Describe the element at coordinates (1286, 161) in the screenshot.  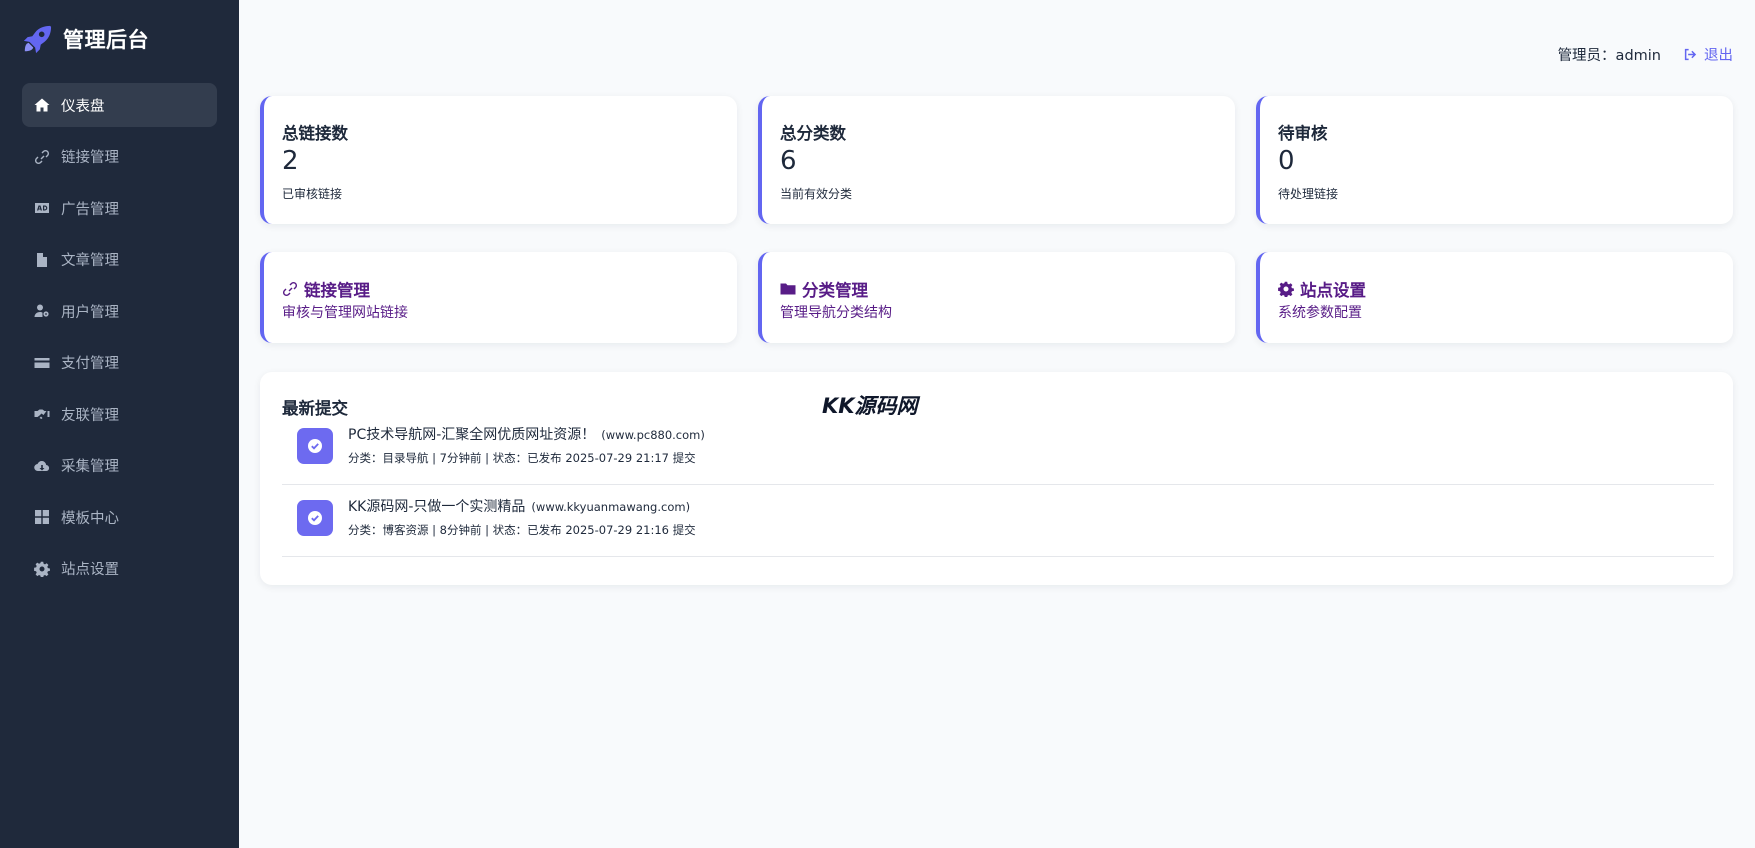
I see `stat-value: 0` at that location.